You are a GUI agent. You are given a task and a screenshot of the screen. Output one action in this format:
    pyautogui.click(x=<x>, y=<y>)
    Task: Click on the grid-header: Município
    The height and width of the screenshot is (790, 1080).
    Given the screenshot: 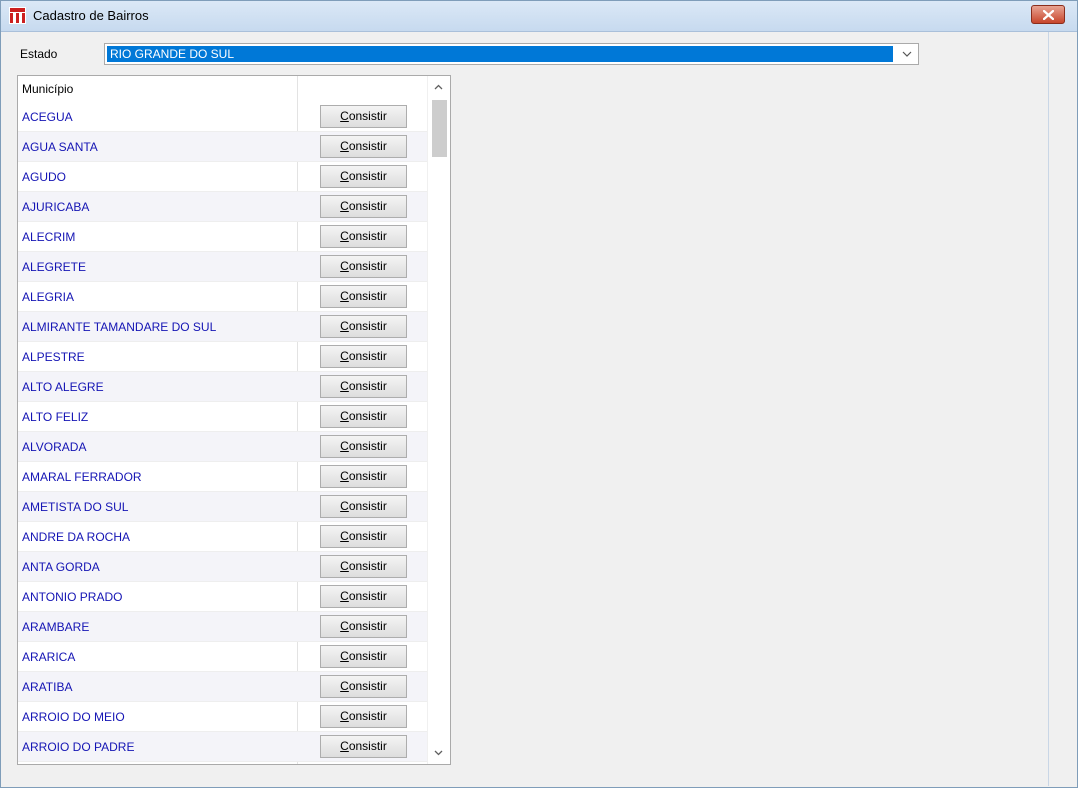 What is the action you would take?
    pyautogui.click(x=223, y=89)
    